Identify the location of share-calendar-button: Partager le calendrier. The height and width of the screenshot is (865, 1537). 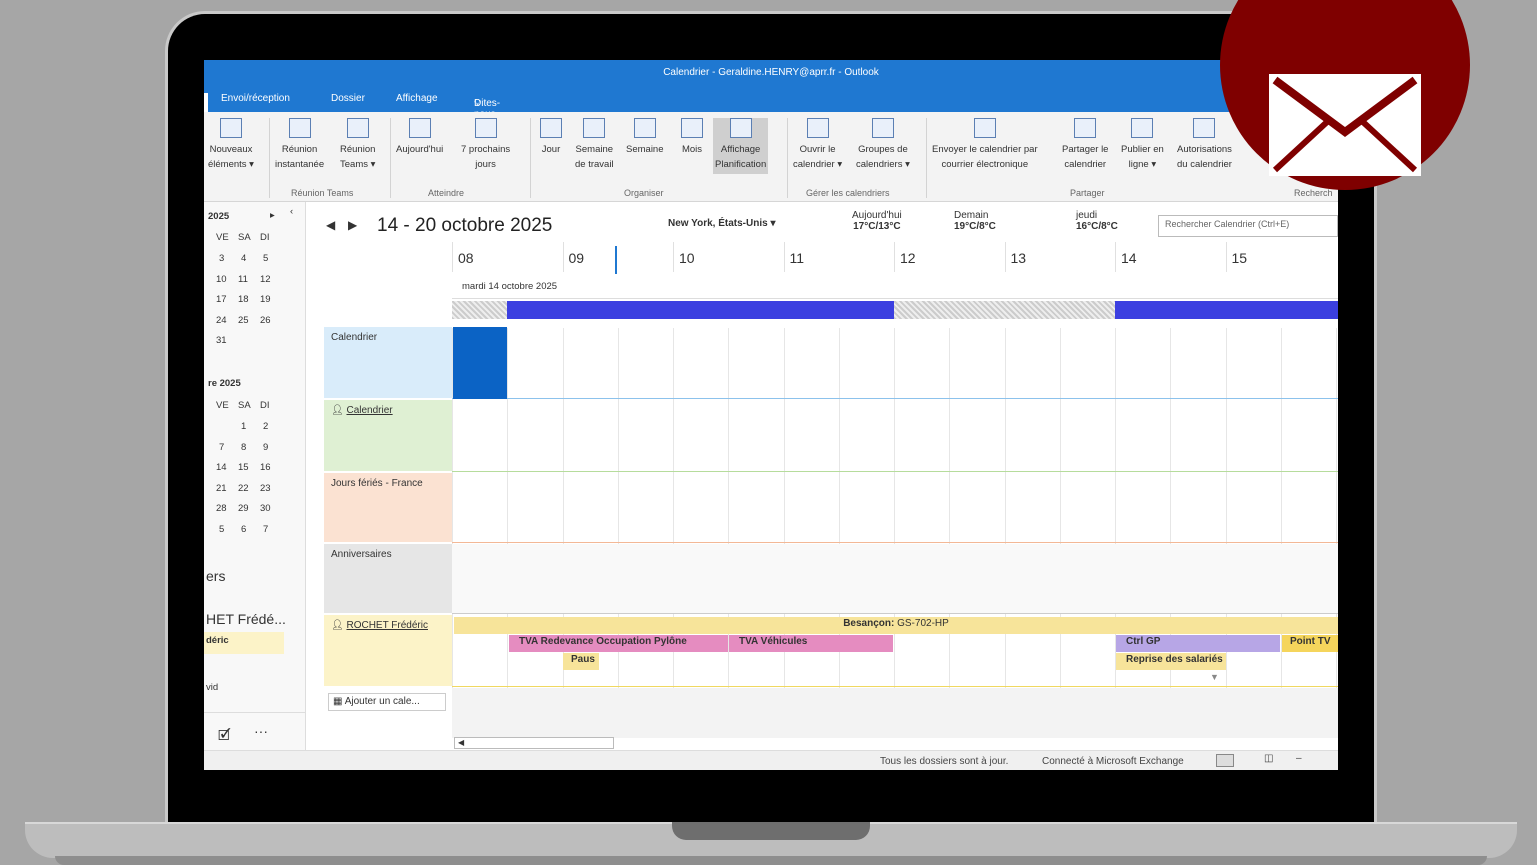
(1085, 145).